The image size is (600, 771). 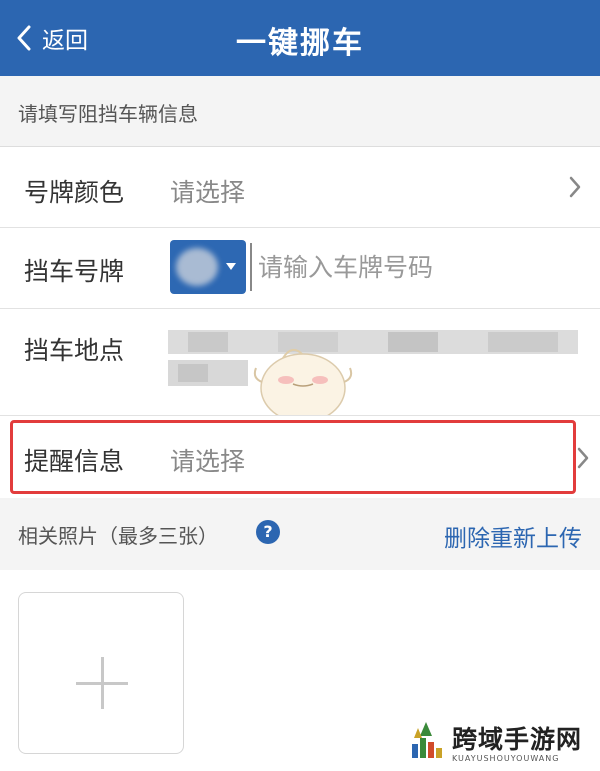 I want to click on location-value-blurred, so click(x=373, y=360).